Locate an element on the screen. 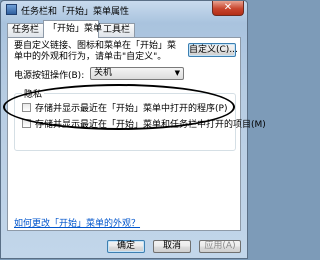 This screenshot has width=320, height=260. tab-toolbars: 工具栏 is located at coordinates (116, 30).